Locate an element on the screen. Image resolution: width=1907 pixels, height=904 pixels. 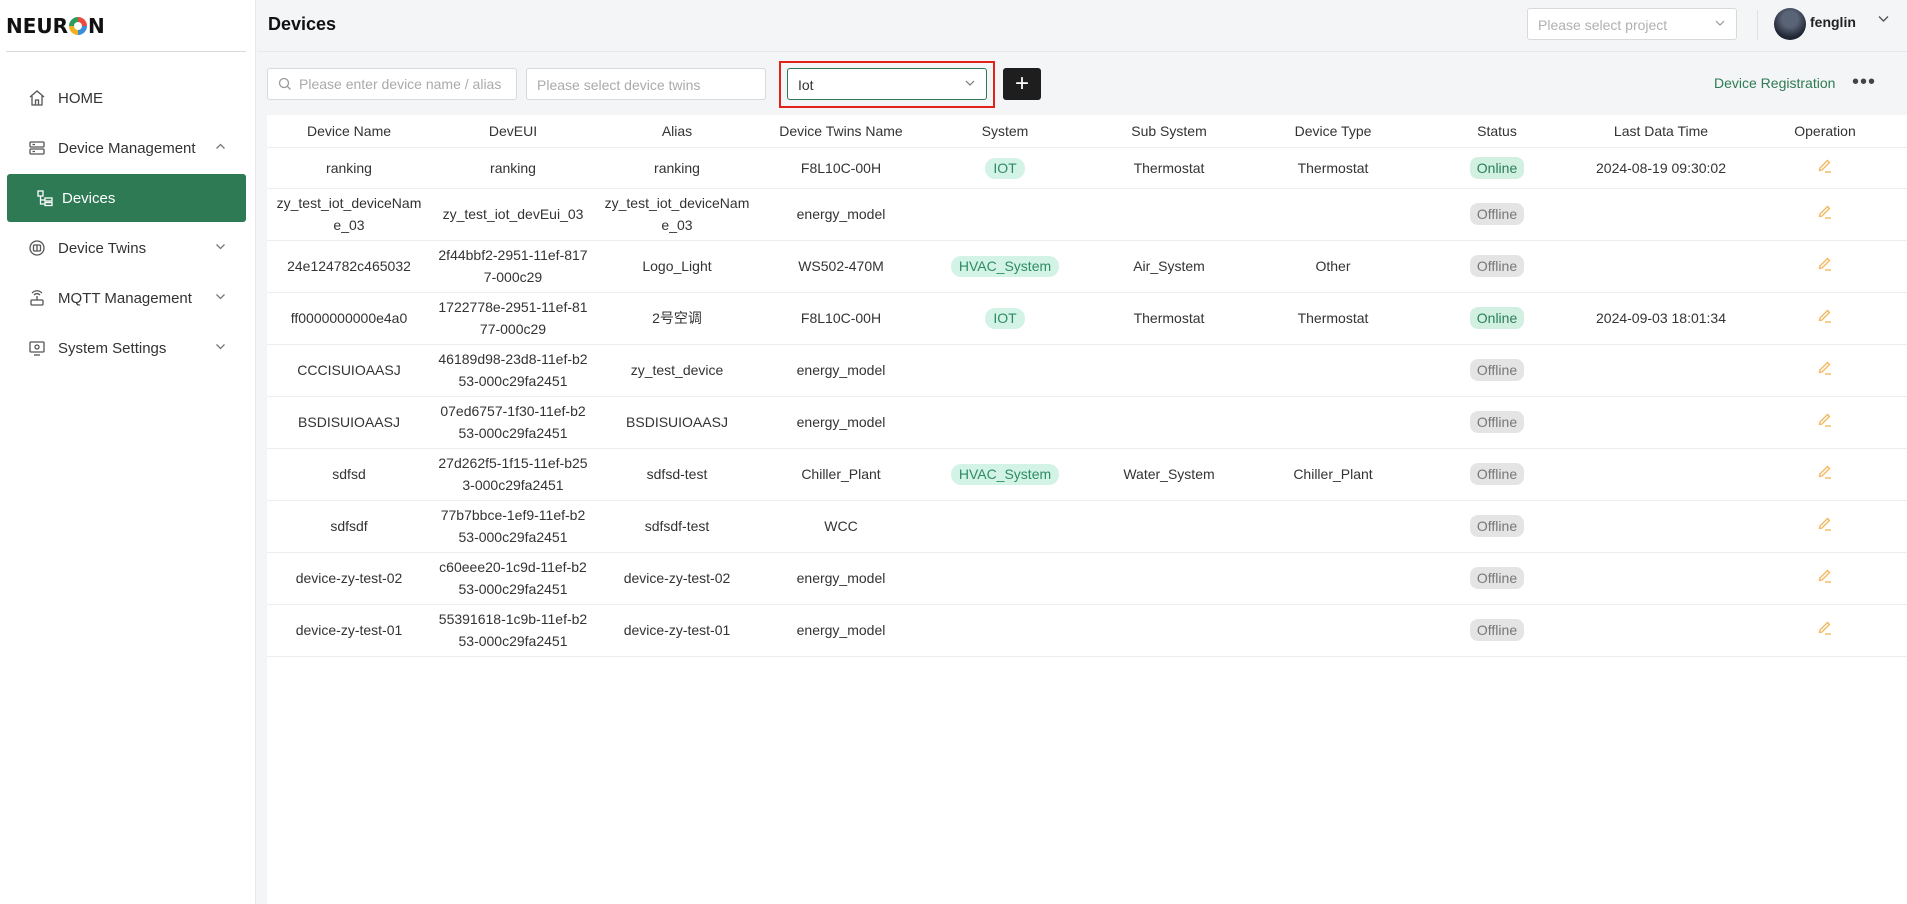
system-select-value: Iot is located at coordinates (806, 85).